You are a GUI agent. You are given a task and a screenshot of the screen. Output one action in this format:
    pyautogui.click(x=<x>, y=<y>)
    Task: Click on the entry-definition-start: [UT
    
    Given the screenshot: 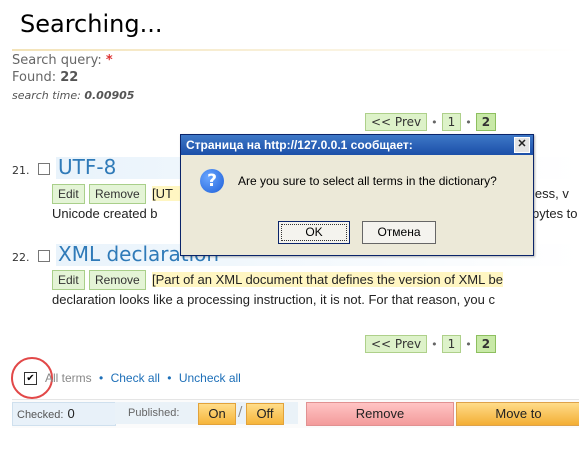 What is the action you would take?
    pyautogui.click(x=167, y=193)
    